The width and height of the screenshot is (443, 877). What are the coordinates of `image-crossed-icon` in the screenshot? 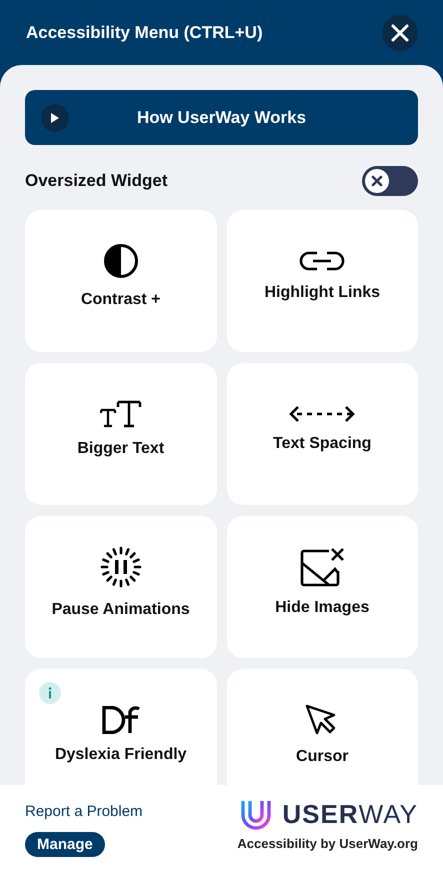 It's located at (322, 567).